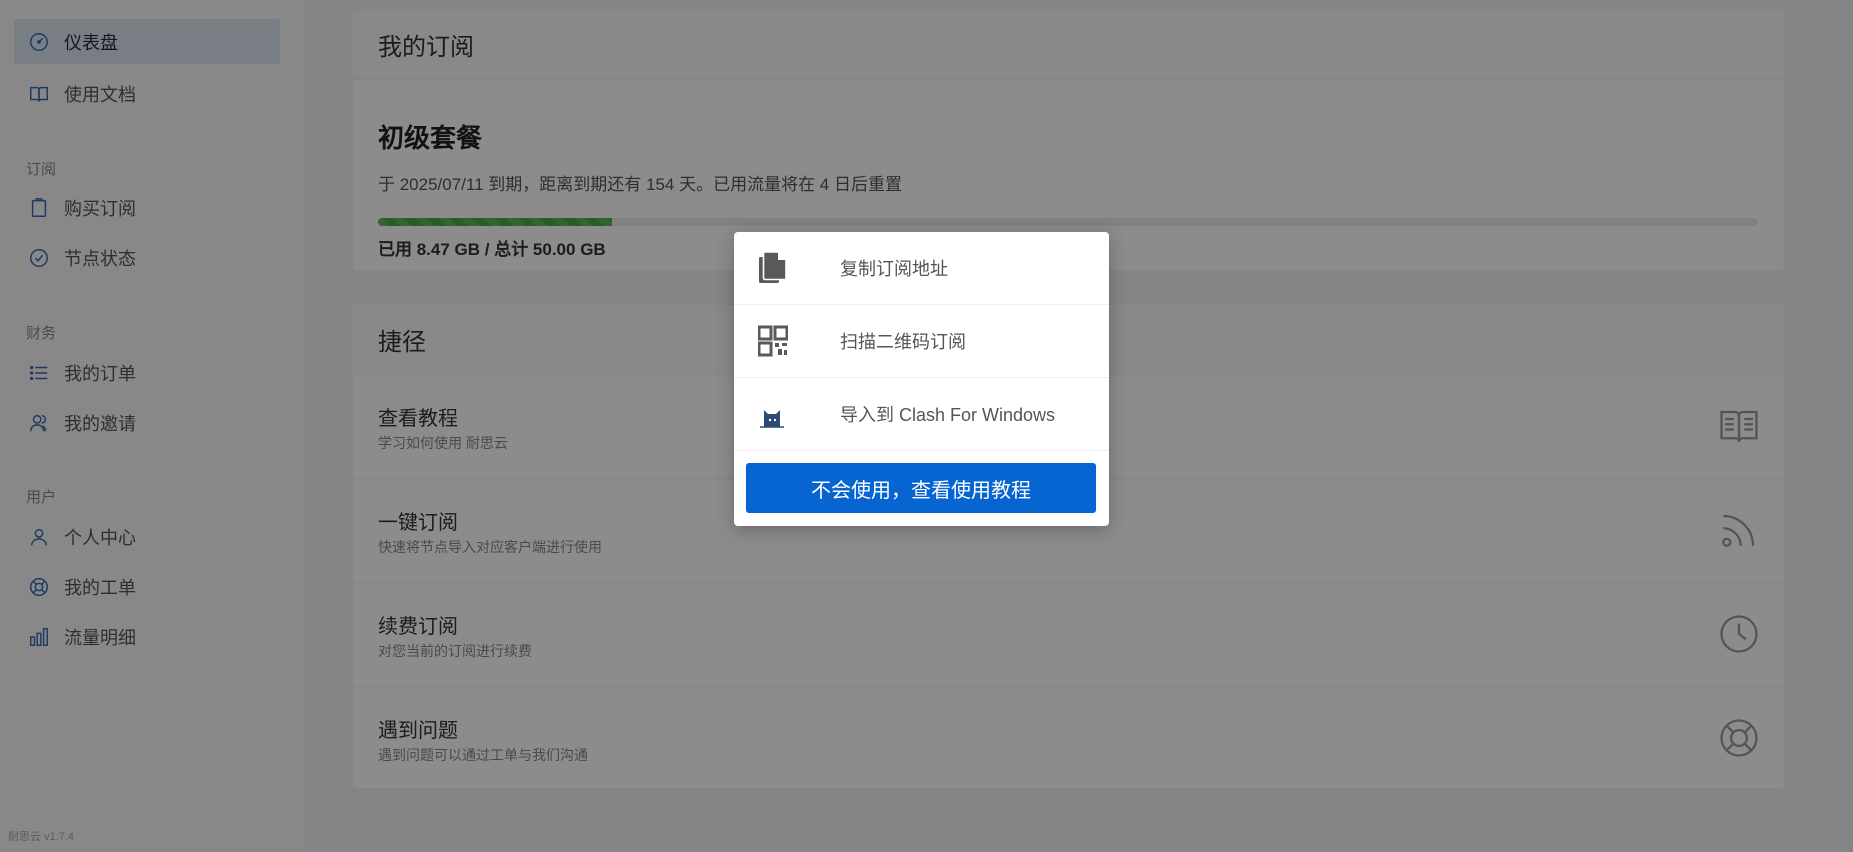 The image size is (1853, 852). What do you see at coordinates (894, 269) in the screenshot?
I see `menu-item-label: 复制订阅地址` at bounding box center [894, 269].